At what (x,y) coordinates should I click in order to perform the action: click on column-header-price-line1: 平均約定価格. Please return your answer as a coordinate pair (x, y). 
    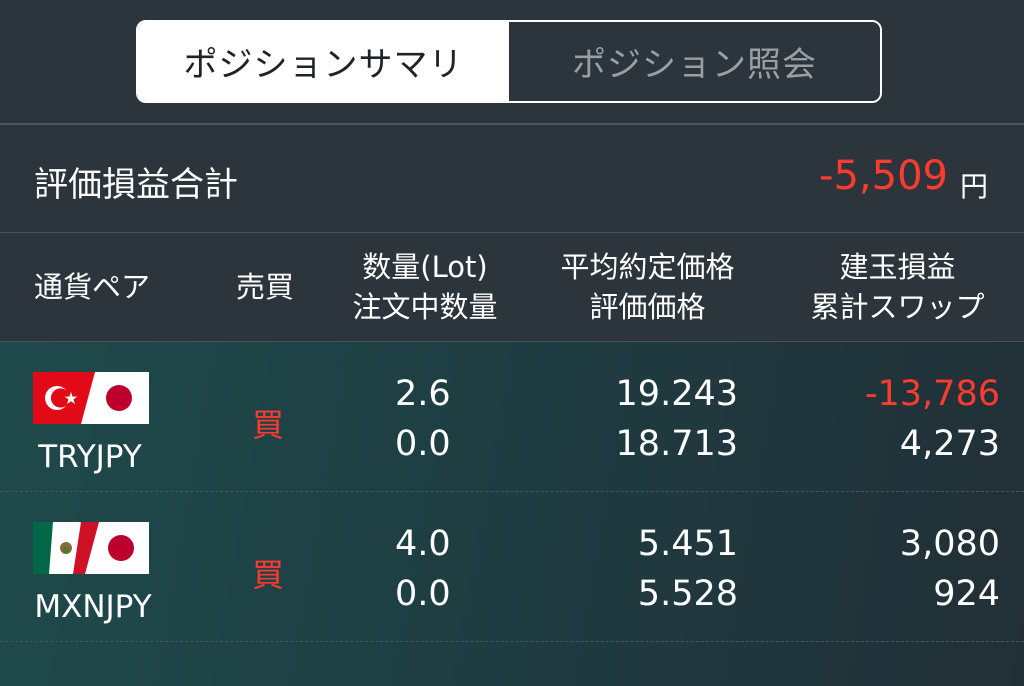
    Looking at the image, I should click on (647, 267).